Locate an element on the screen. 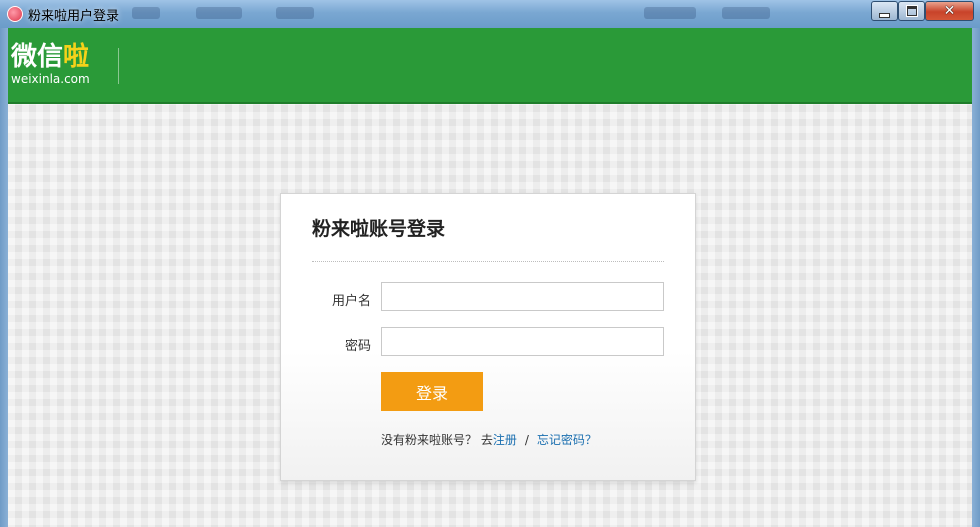  close-button: ✕ is located at coordinates (949, 11).